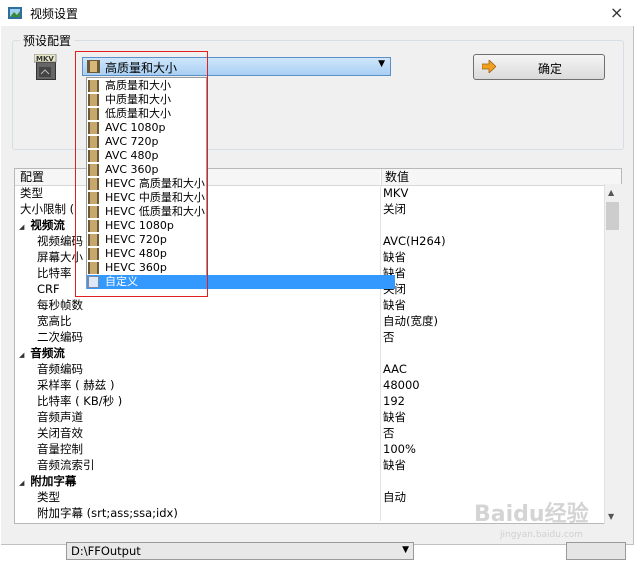  What do you see at coordinates (401, 385) in the screenshot?
I see `grid-row-value: 48000` at bounding box center [401, 385].